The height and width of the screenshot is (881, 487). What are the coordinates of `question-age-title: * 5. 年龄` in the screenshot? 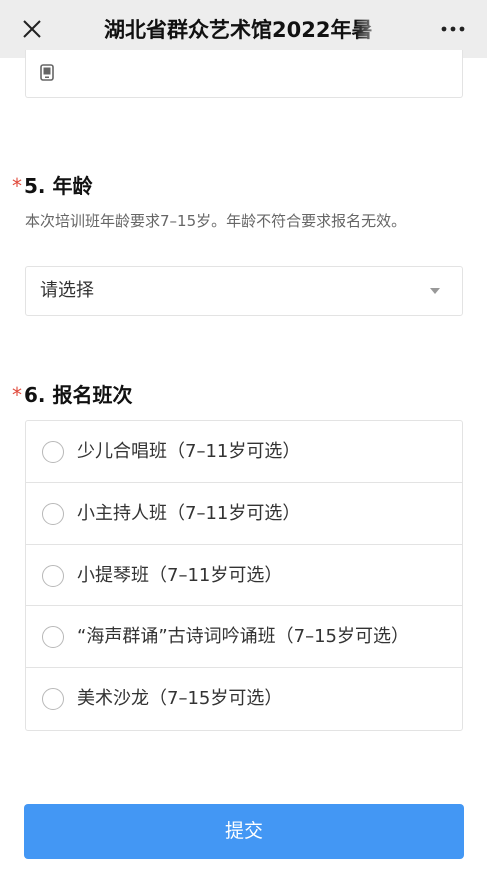 It's located at (52, 184).